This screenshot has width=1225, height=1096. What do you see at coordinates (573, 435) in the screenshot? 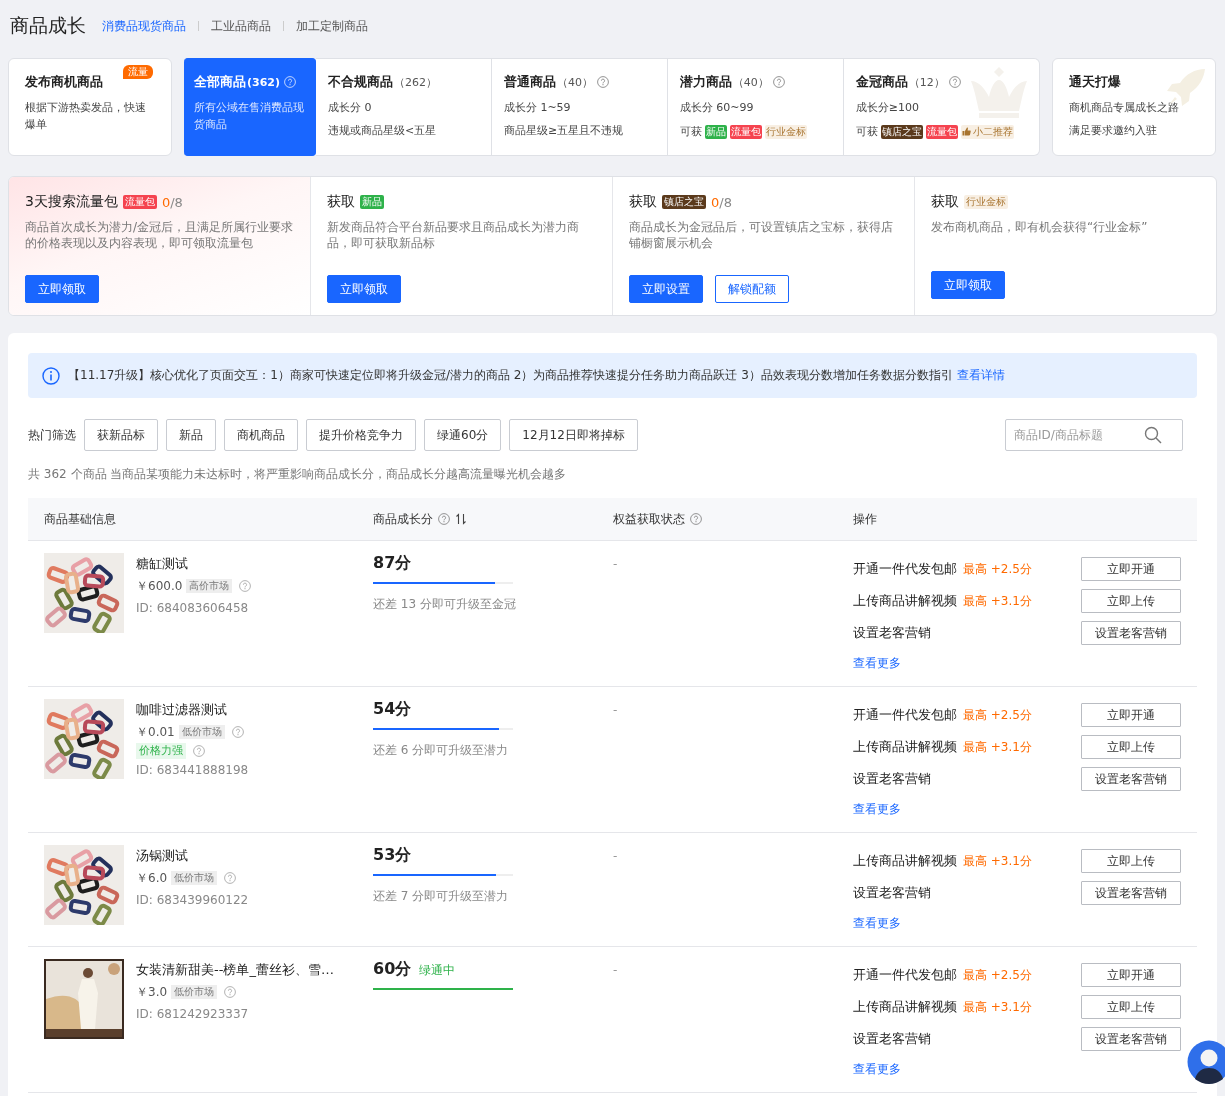
I see `filter-chip: 12月12日即将掉标` at bounding box center [573, 435].